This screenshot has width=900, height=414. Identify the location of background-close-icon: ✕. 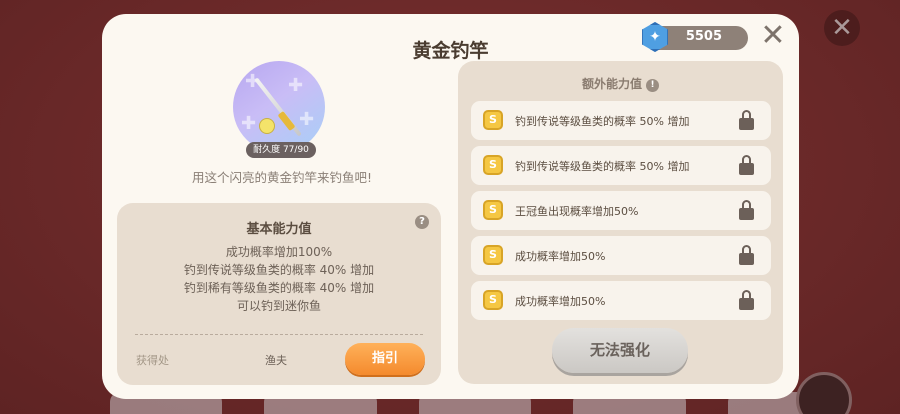
(842, 28).